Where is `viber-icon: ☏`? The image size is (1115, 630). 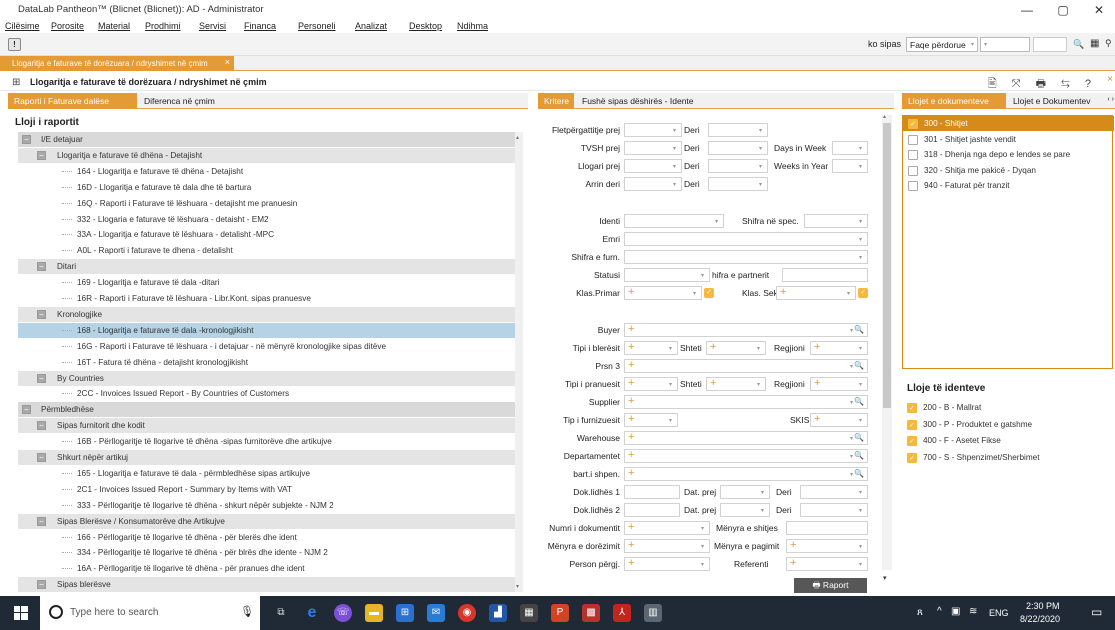
viber-icon: ☏ is located at coordinates (343, 613).